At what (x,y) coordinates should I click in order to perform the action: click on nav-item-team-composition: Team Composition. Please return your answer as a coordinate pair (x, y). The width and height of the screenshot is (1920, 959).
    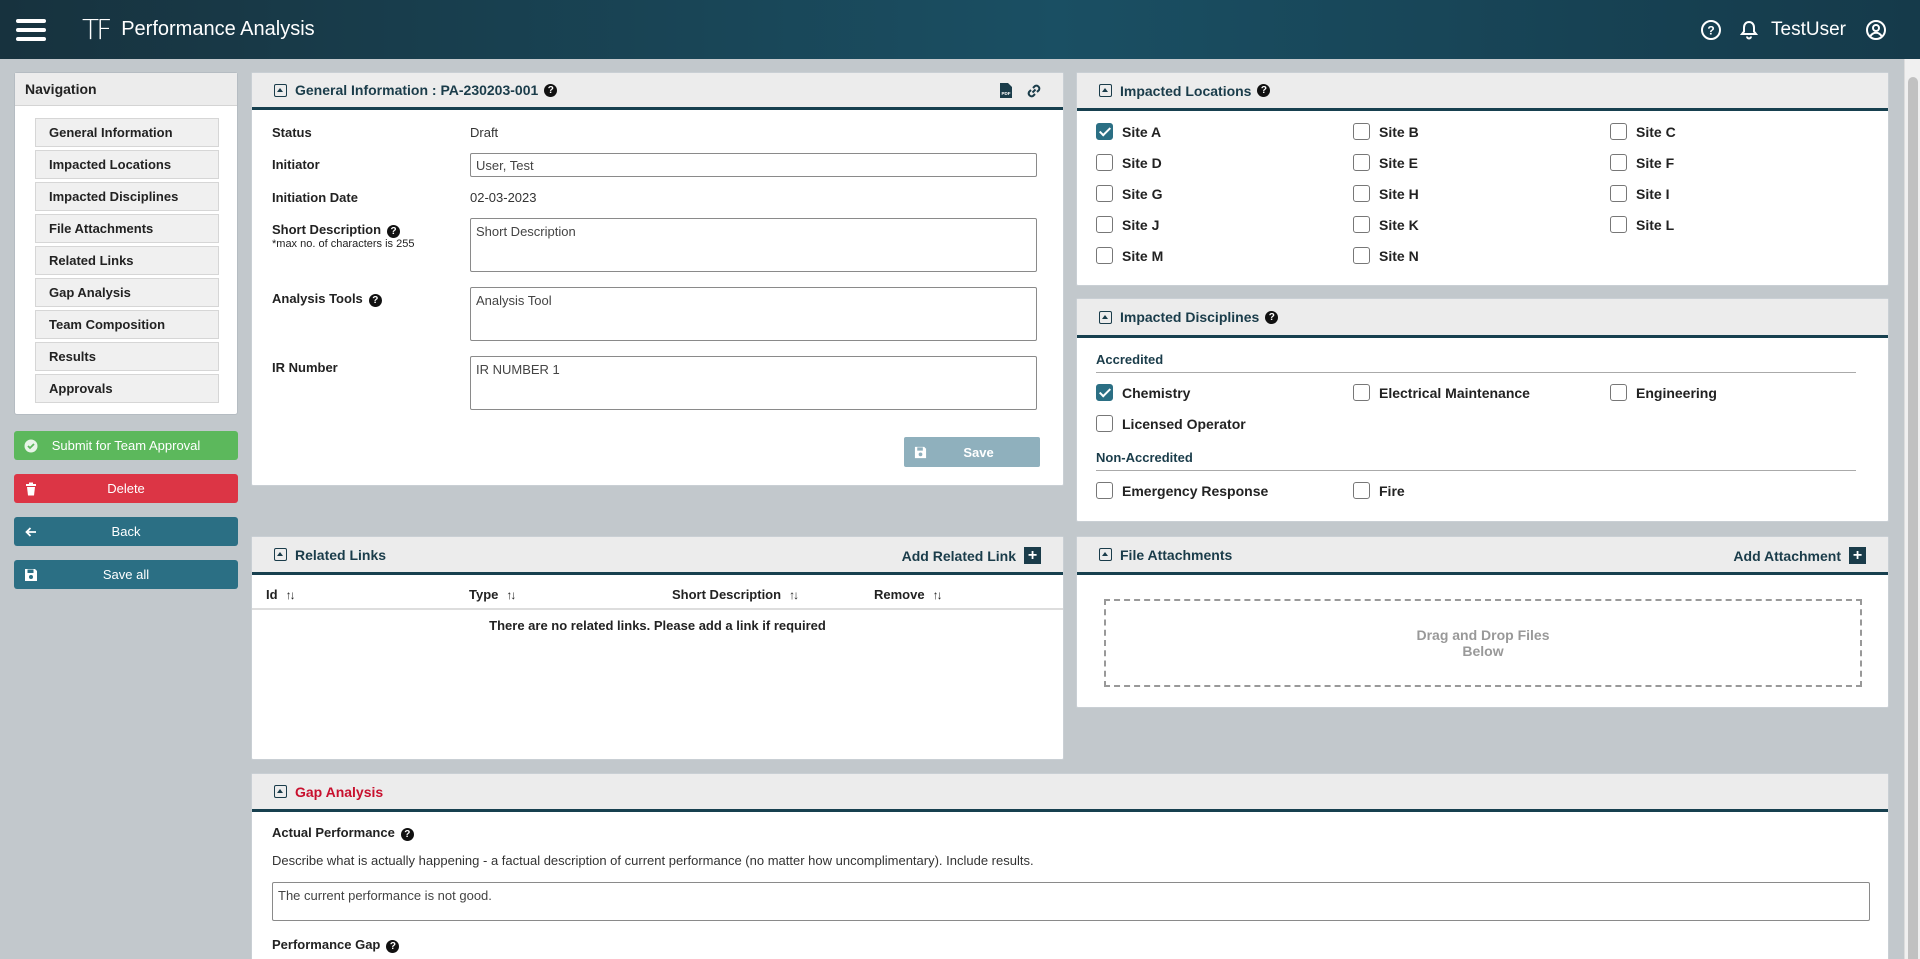
    Looking at the image, I should click on (127, 324).